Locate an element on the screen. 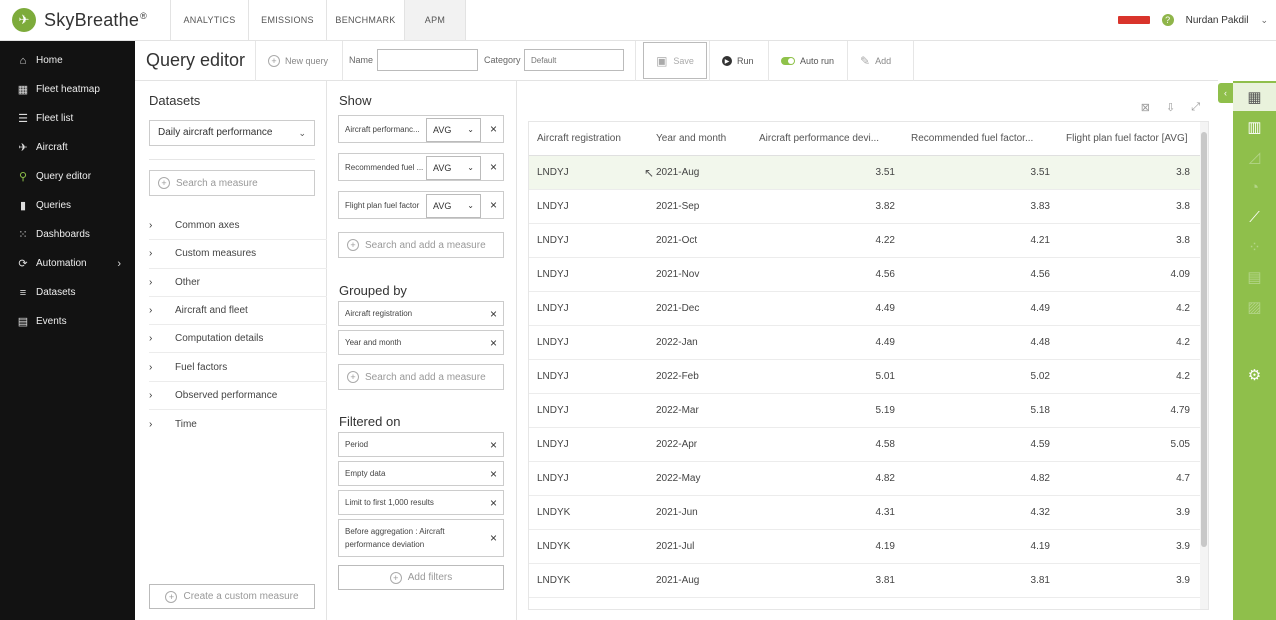 This screenshot has width=1276, height=620. category-item: › Computation details is located at coordinates (238, 339).